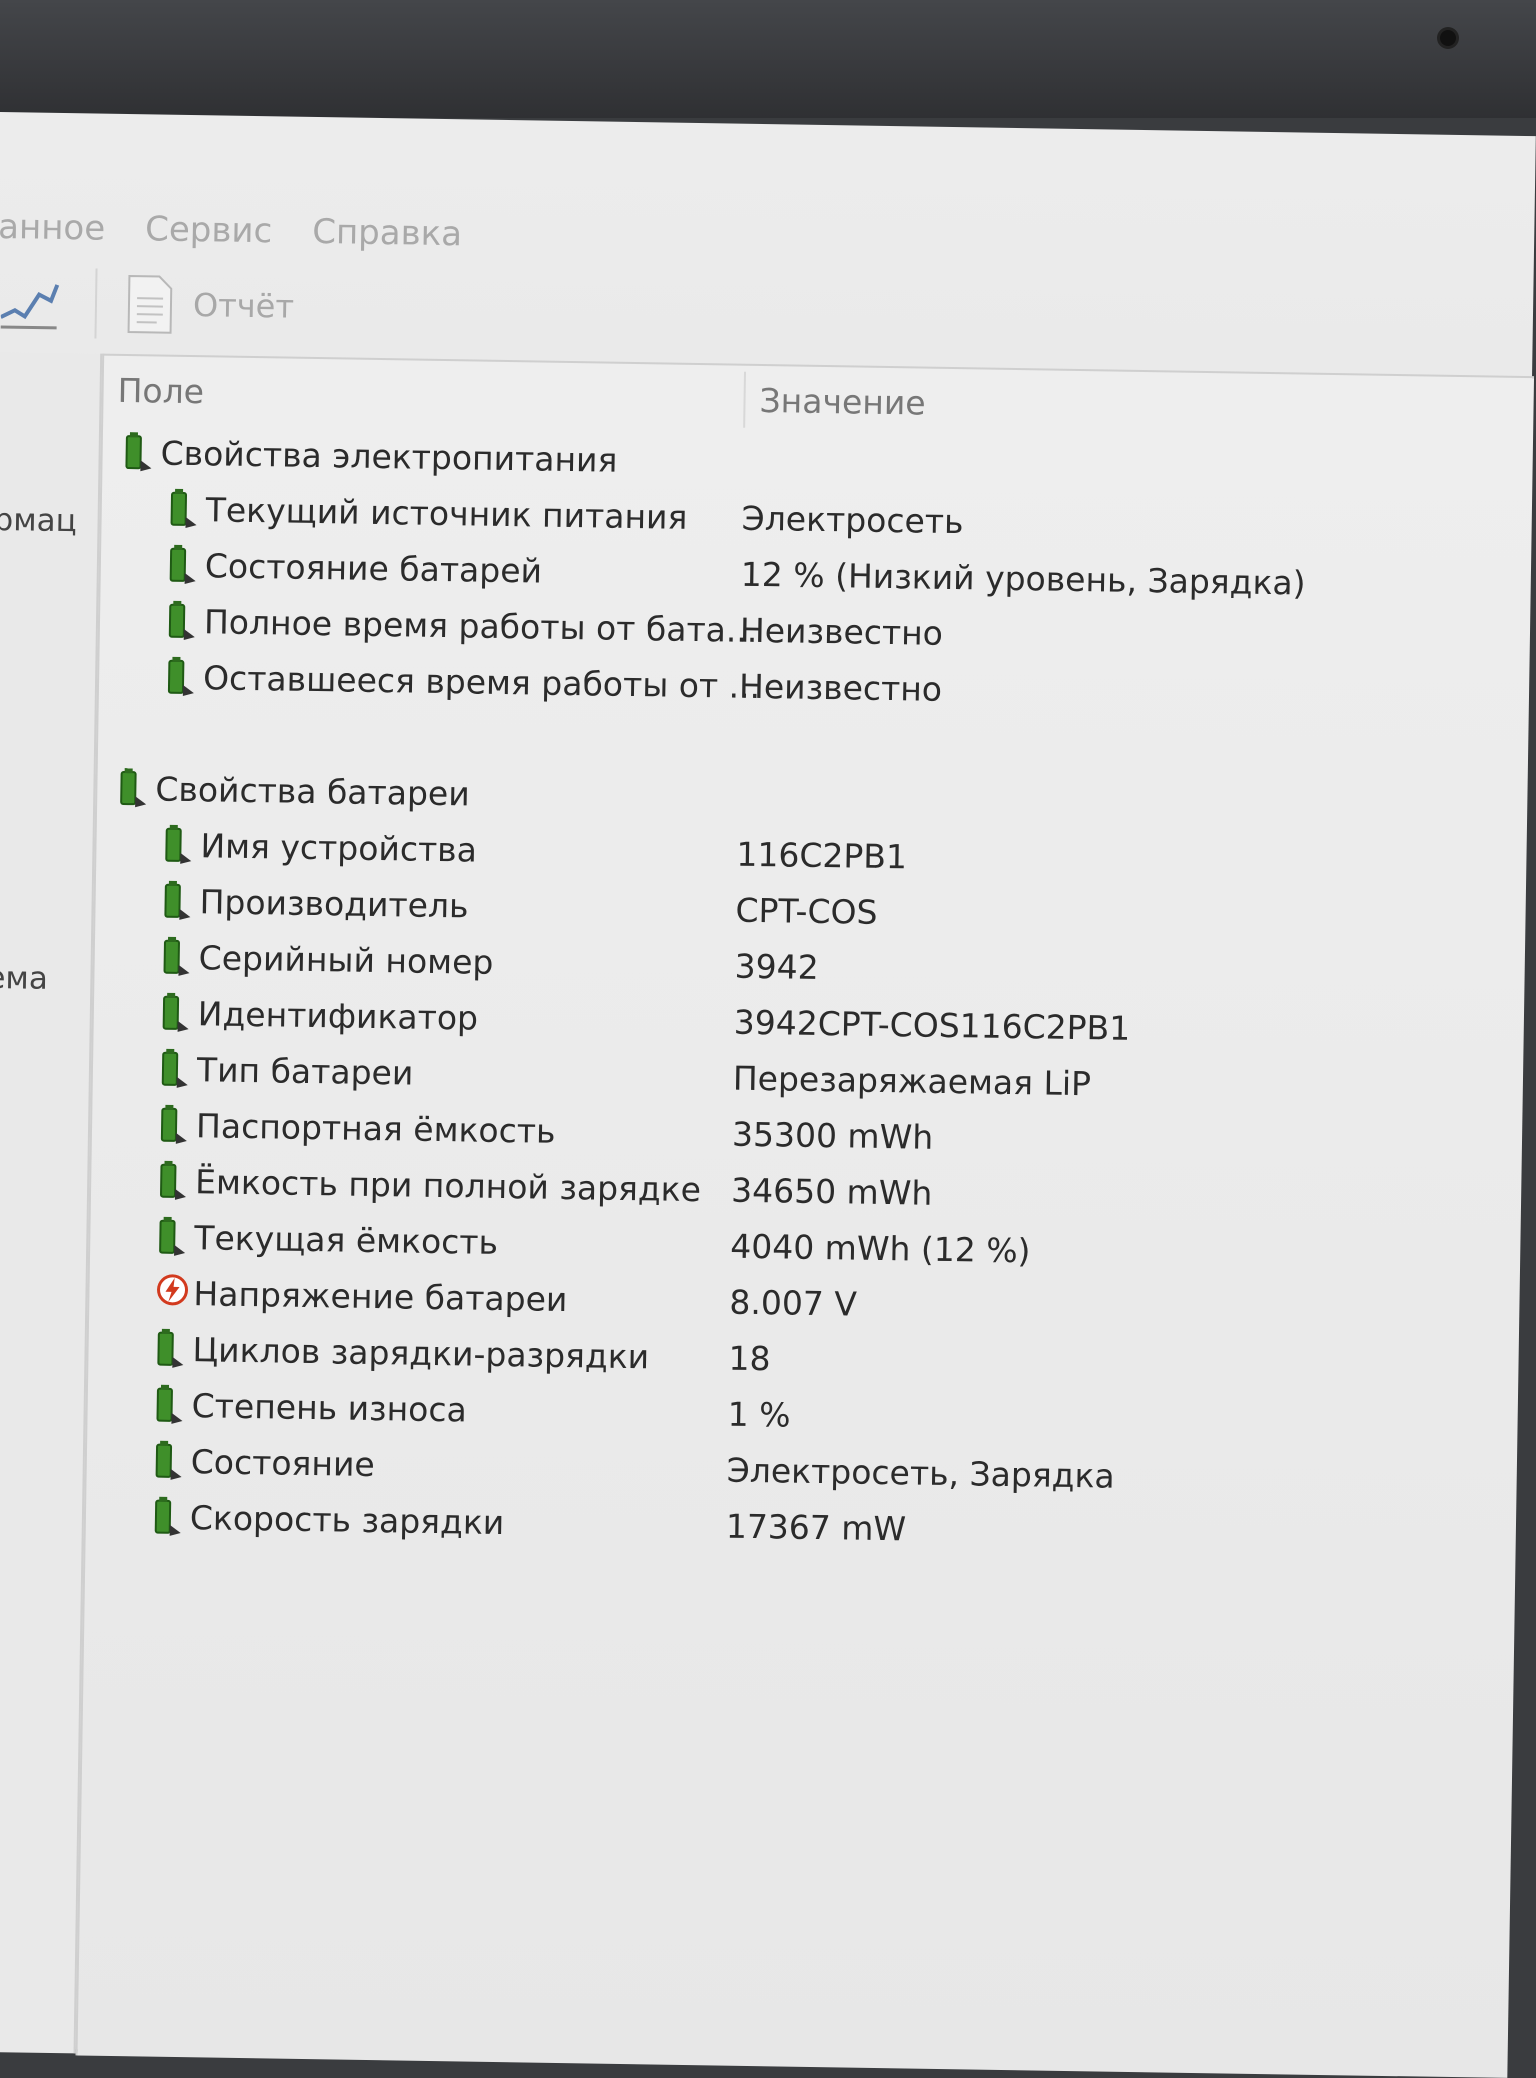  What do you see at coordinates (448, 1185) in the screenshot?
I see `field-label: Ёмкость при полной зарядке` at bounding box center [448, 1185].